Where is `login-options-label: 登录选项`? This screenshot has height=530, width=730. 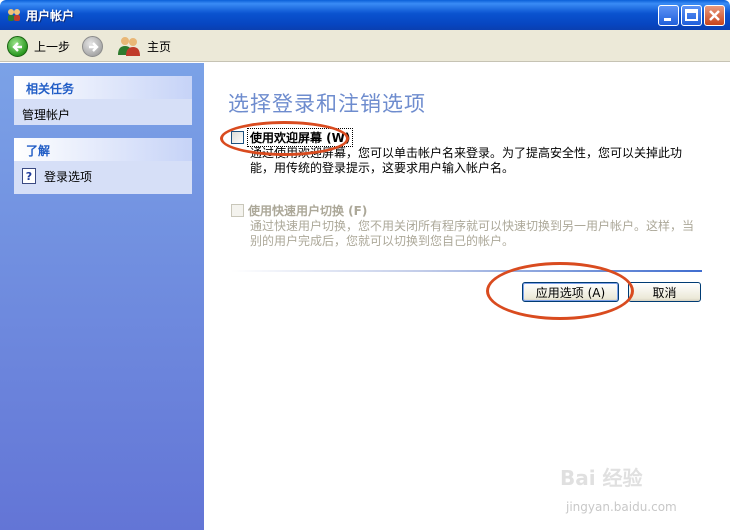 login-options-label: 登录选项 is located at coordinates (68, 176).